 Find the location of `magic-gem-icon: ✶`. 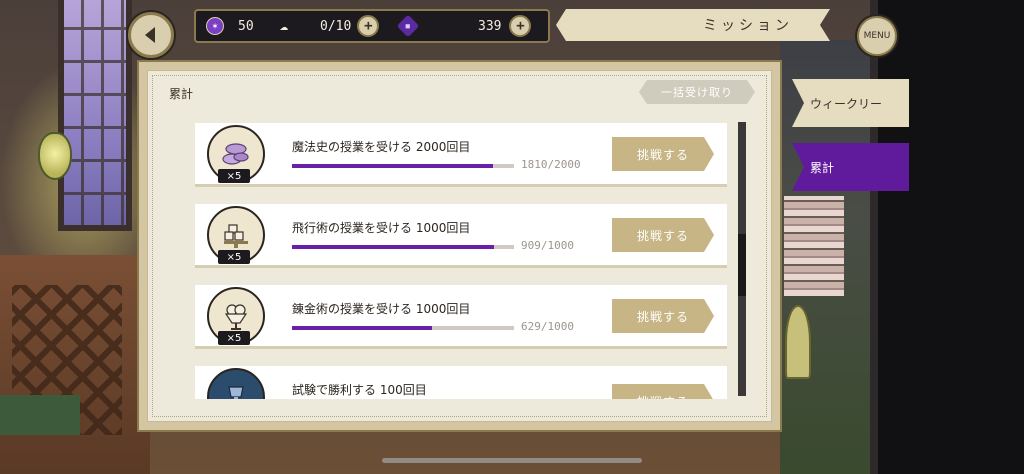

magic-gem-icon: ✶ is located at coordinates (215, 26).